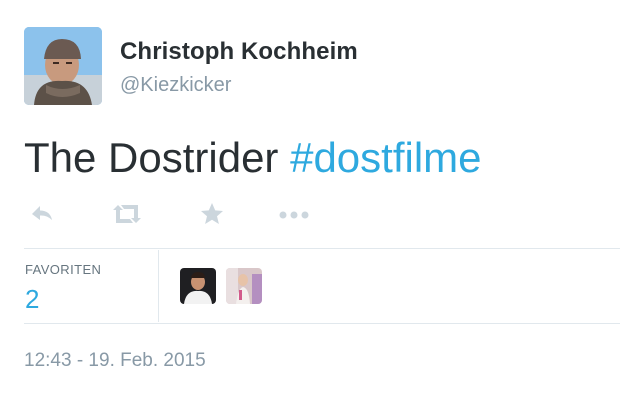  I want to click on reply-button, so click(42, 214).